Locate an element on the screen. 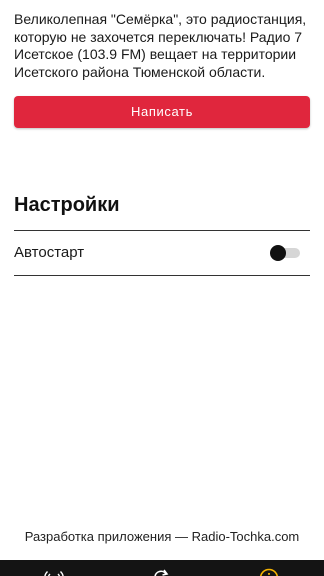 The image size is (324, 576). toggle-thumb is located at coordinates (278, 253).